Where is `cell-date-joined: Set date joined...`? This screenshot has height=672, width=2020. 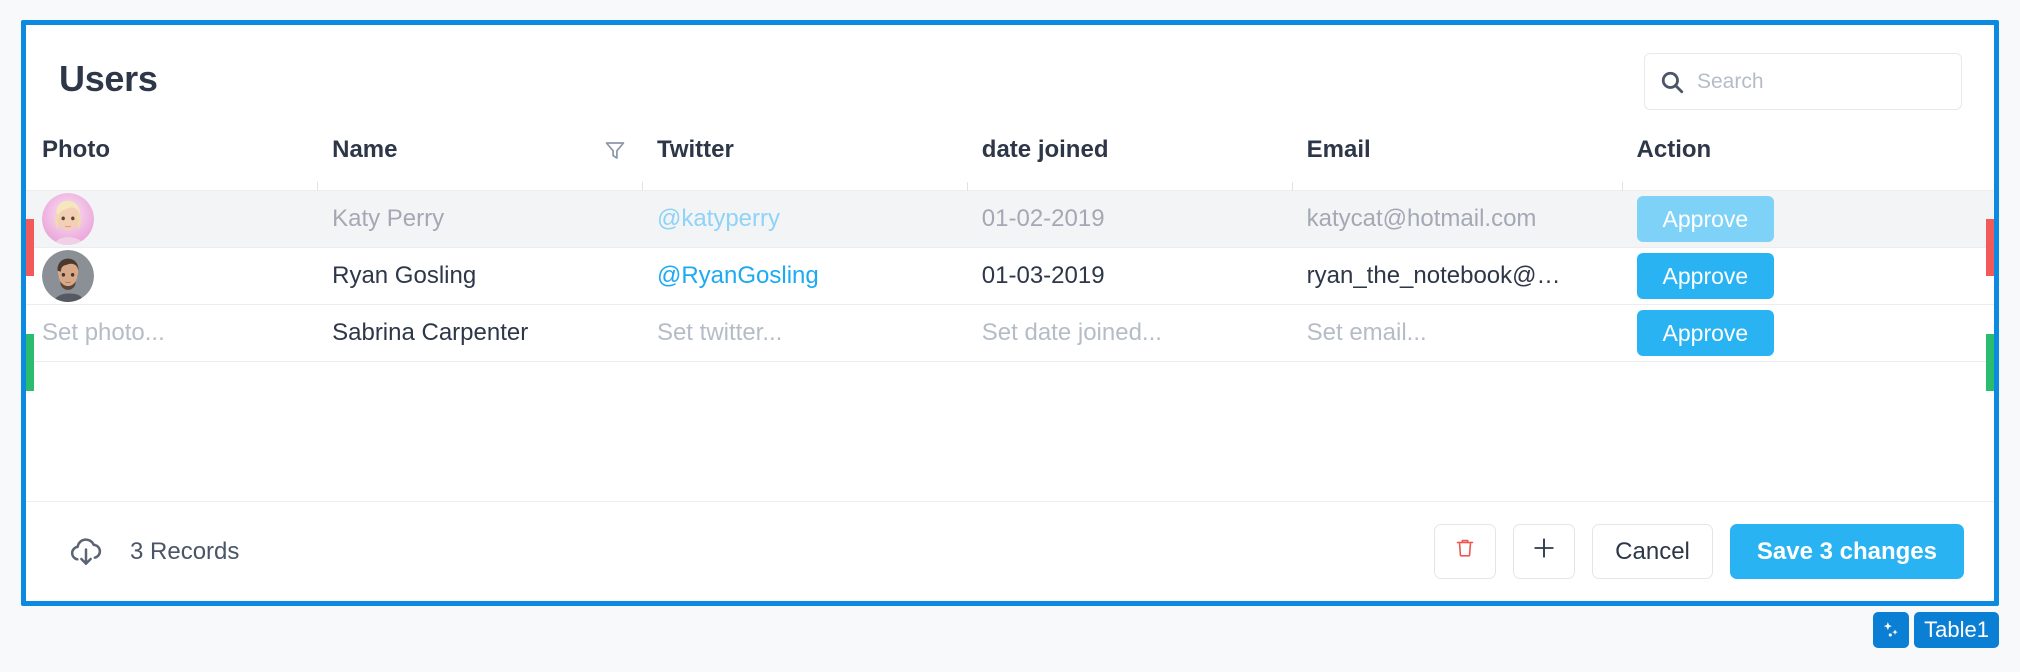
cell-date-joined: Set date joined... is located at coordinates (1130, 333).